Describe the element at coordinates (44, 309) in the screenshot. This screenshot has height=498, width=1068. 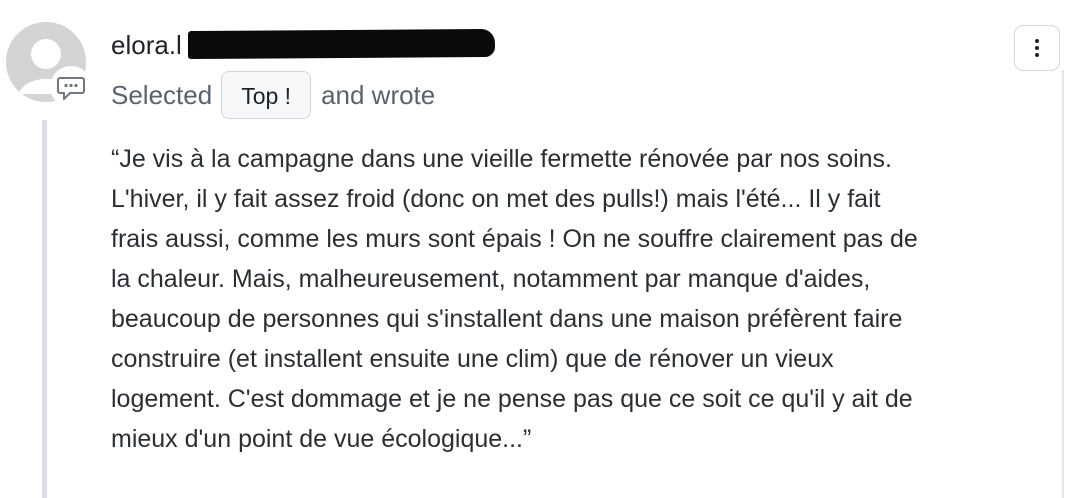
I see `thread-line` at that location.